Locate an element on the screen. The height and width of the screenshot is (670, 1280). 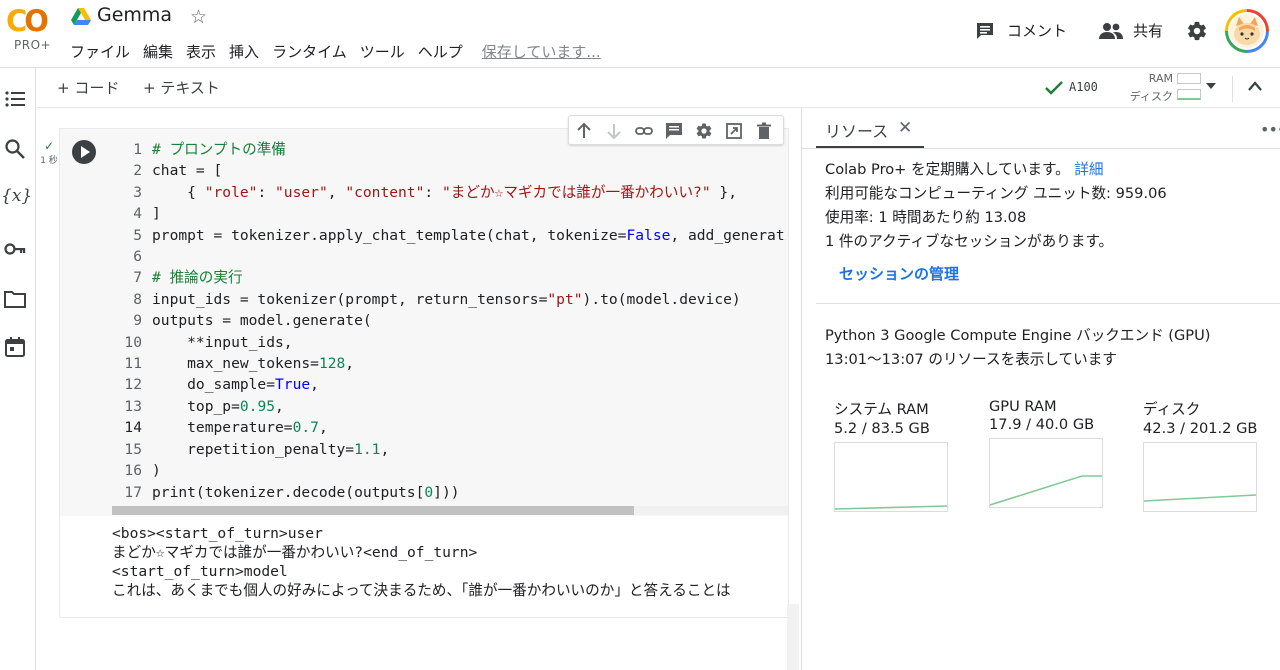
compute-units-line: 利用可能なコンピューティング ユニット数: 959.06 is located at coordinates (996, 193).